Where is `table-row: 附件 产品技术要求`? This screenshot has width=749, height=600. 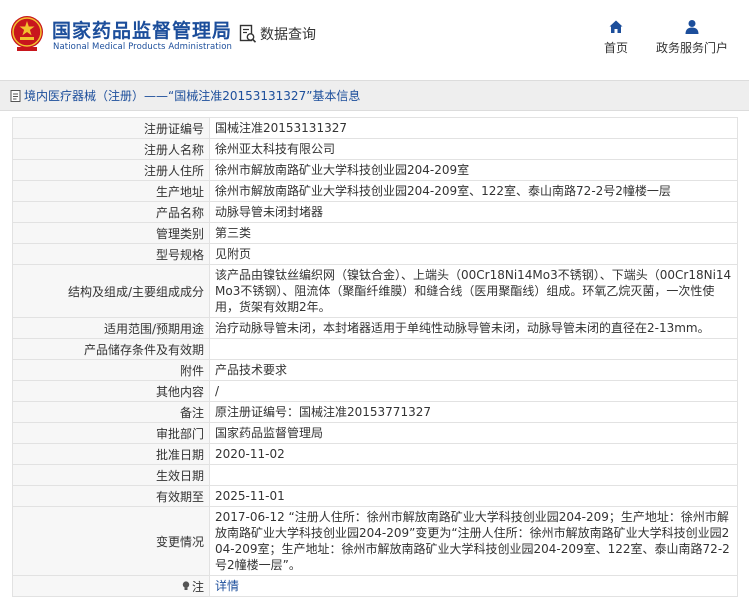 table-row: 附件 产品技术要求 is located at coordinates (375, 370).